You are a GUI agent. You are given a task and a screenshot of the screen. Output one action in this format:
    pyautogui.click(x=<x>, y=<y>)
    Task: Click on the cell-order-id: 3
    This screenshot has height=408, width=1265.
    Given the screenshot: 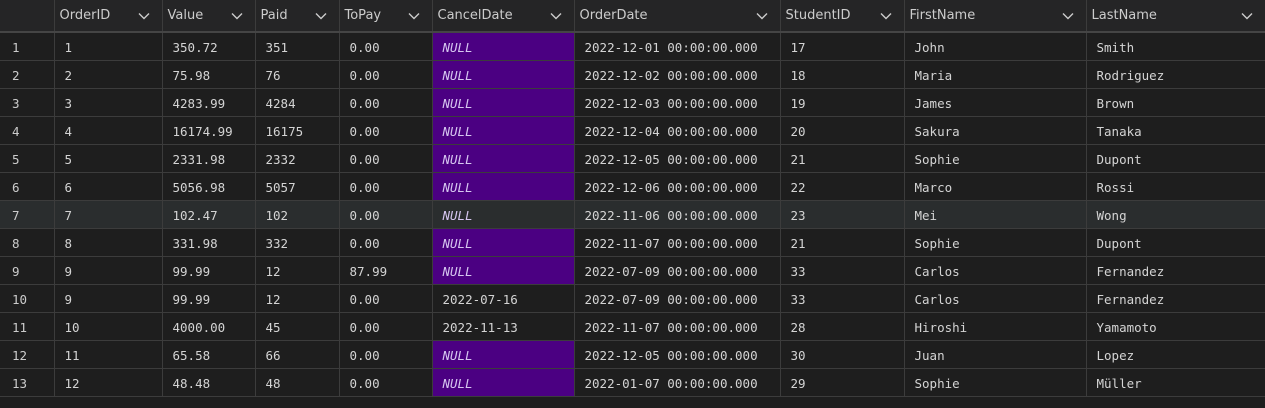 What is the action you would take?
    pyautogui.click(x=108, y=102)
    